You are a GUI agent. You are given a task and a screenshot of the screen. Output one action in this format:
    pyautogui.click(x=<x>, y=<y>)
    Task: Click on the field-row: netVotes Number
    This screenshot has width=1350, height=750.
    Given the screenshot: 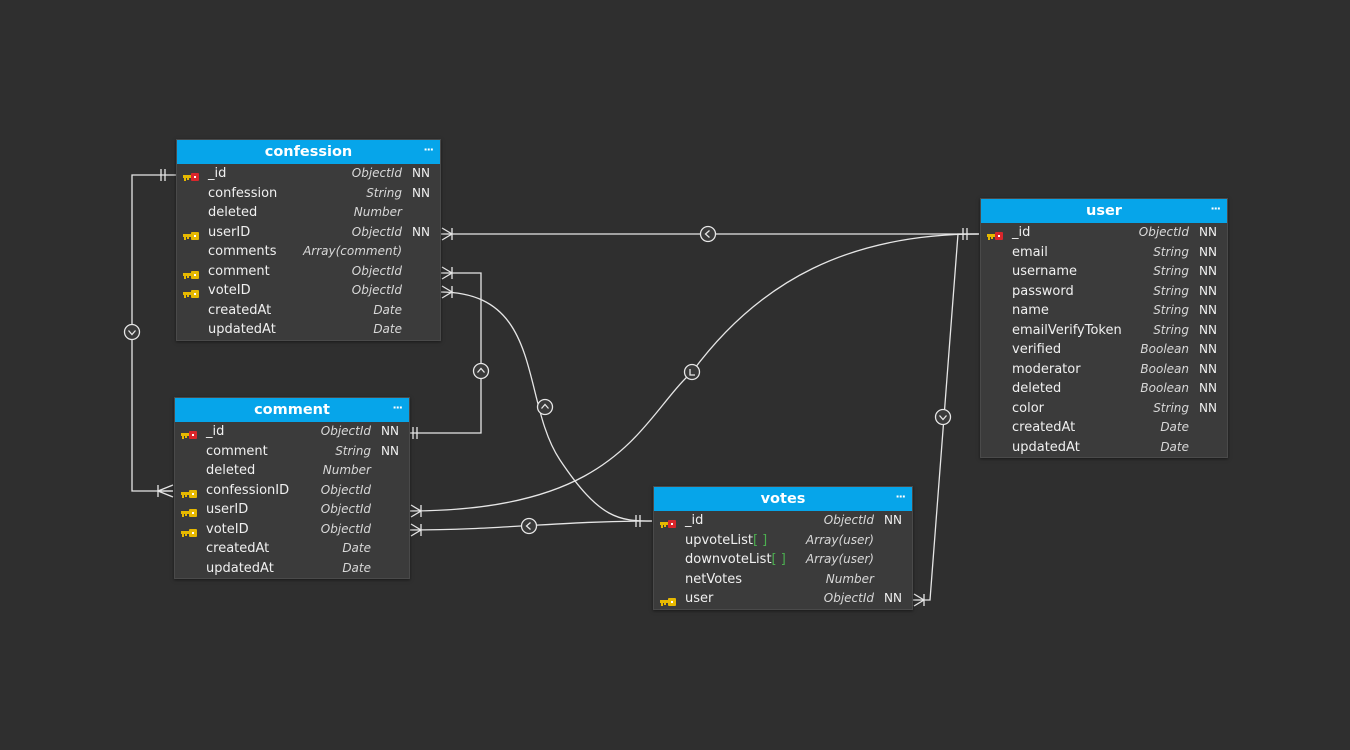 What is the action you would take?
    pyautogui.click(x=783, y=580)
    